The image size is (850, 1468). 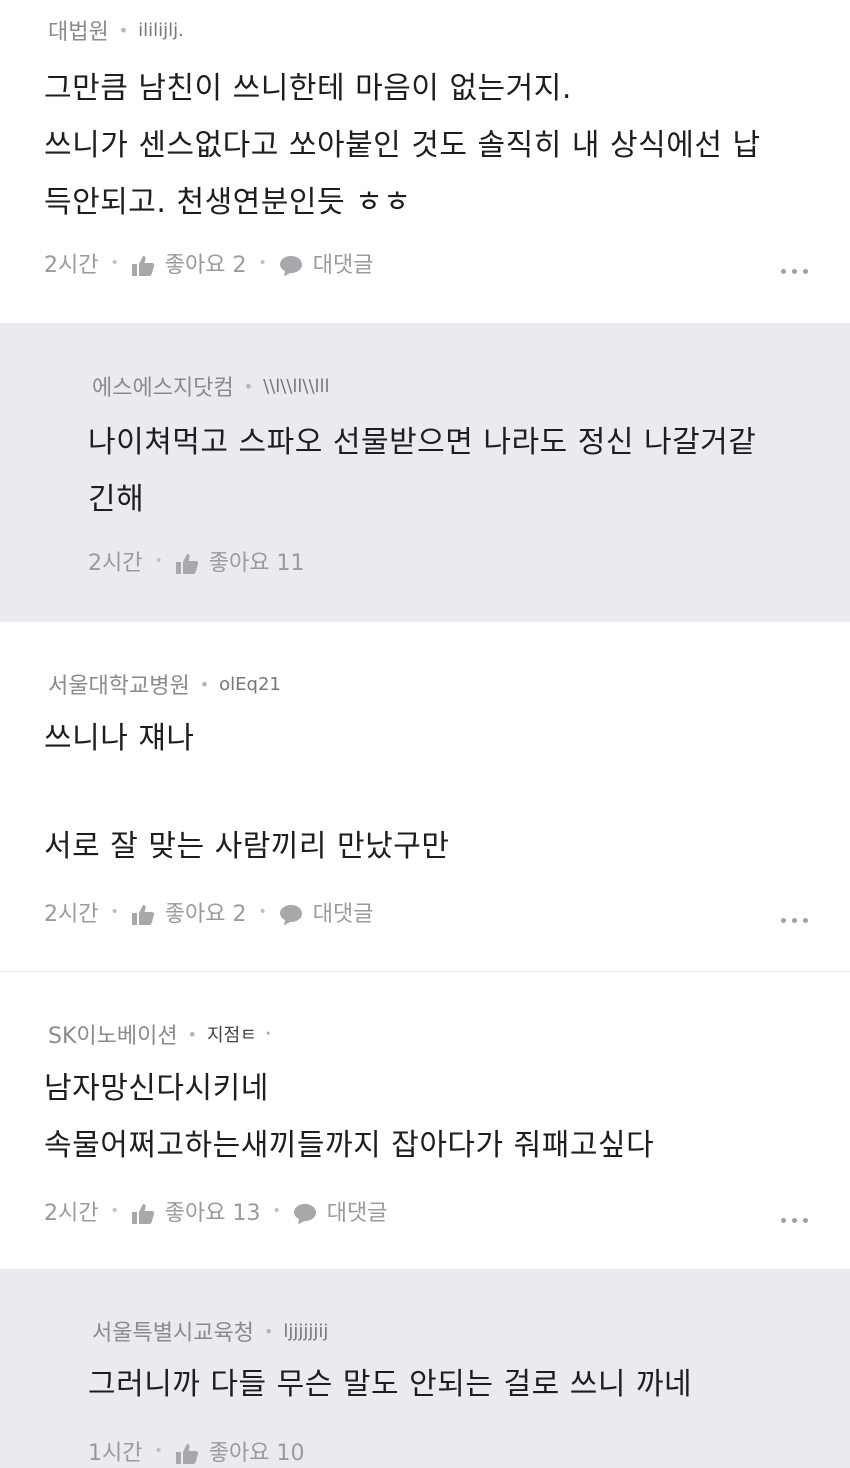 I want to click on comment-meta: 에스에스지닷컴 • \\l\\ll\\lll, so click(x=211, y=386).